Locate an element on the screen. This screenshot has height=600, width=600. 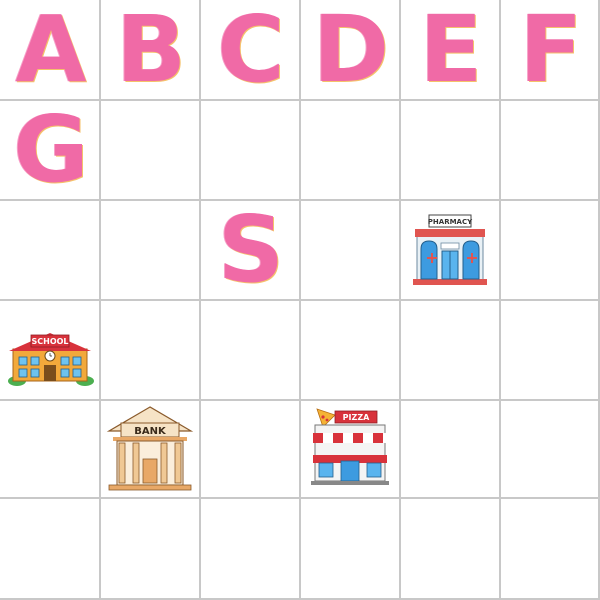
letter-tile-s: S is located at coordinates (250, 250).